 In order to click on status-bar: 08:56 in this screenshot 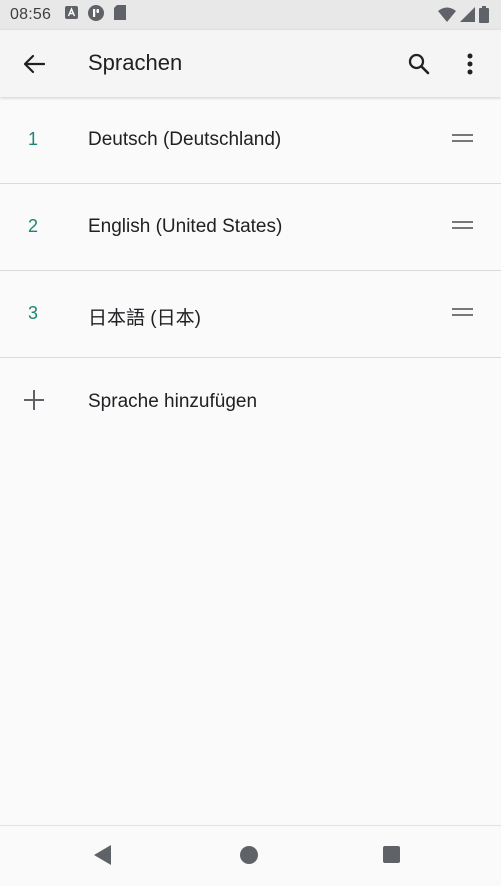, I will do `click(250, 15)`.